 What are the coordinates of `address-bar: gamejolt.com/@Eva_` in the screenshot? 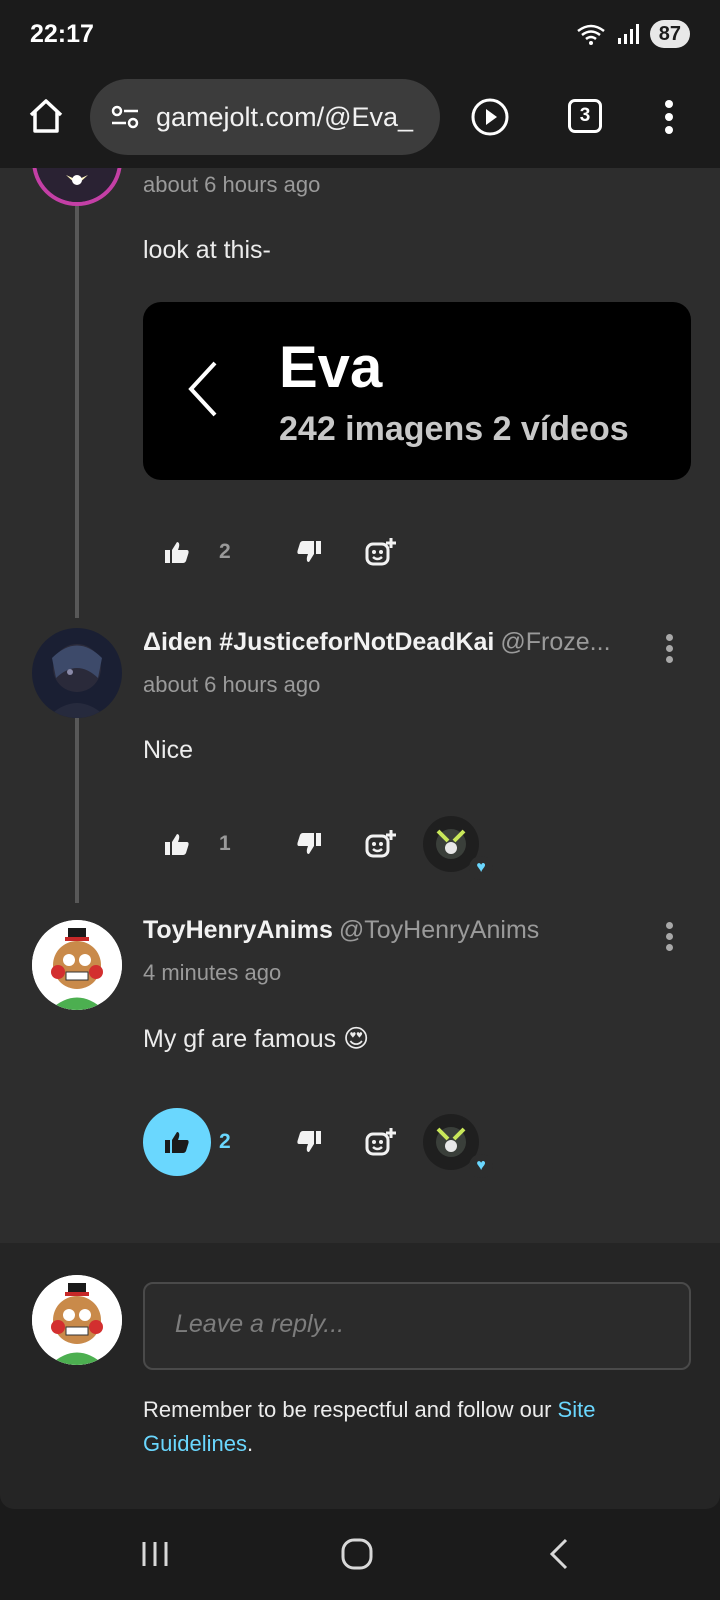 It's located at (265, 117).